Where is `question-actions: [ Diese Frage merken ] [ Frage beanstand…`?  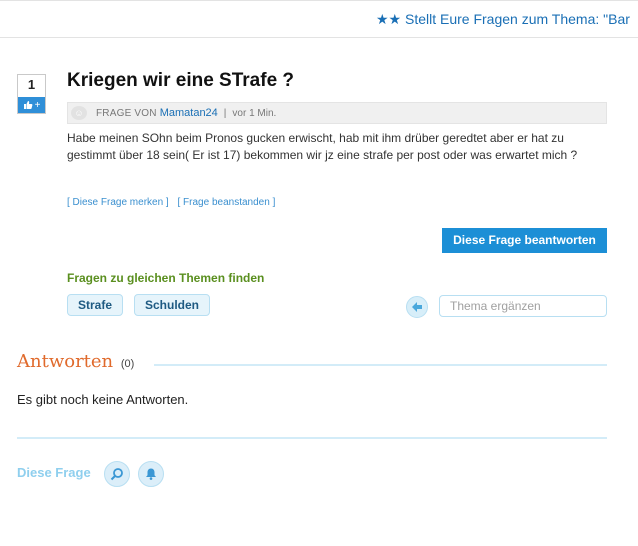 question-actions: [ Diese Frage merken ] [ Frage beanstand… is located at coordinates (174, 202).